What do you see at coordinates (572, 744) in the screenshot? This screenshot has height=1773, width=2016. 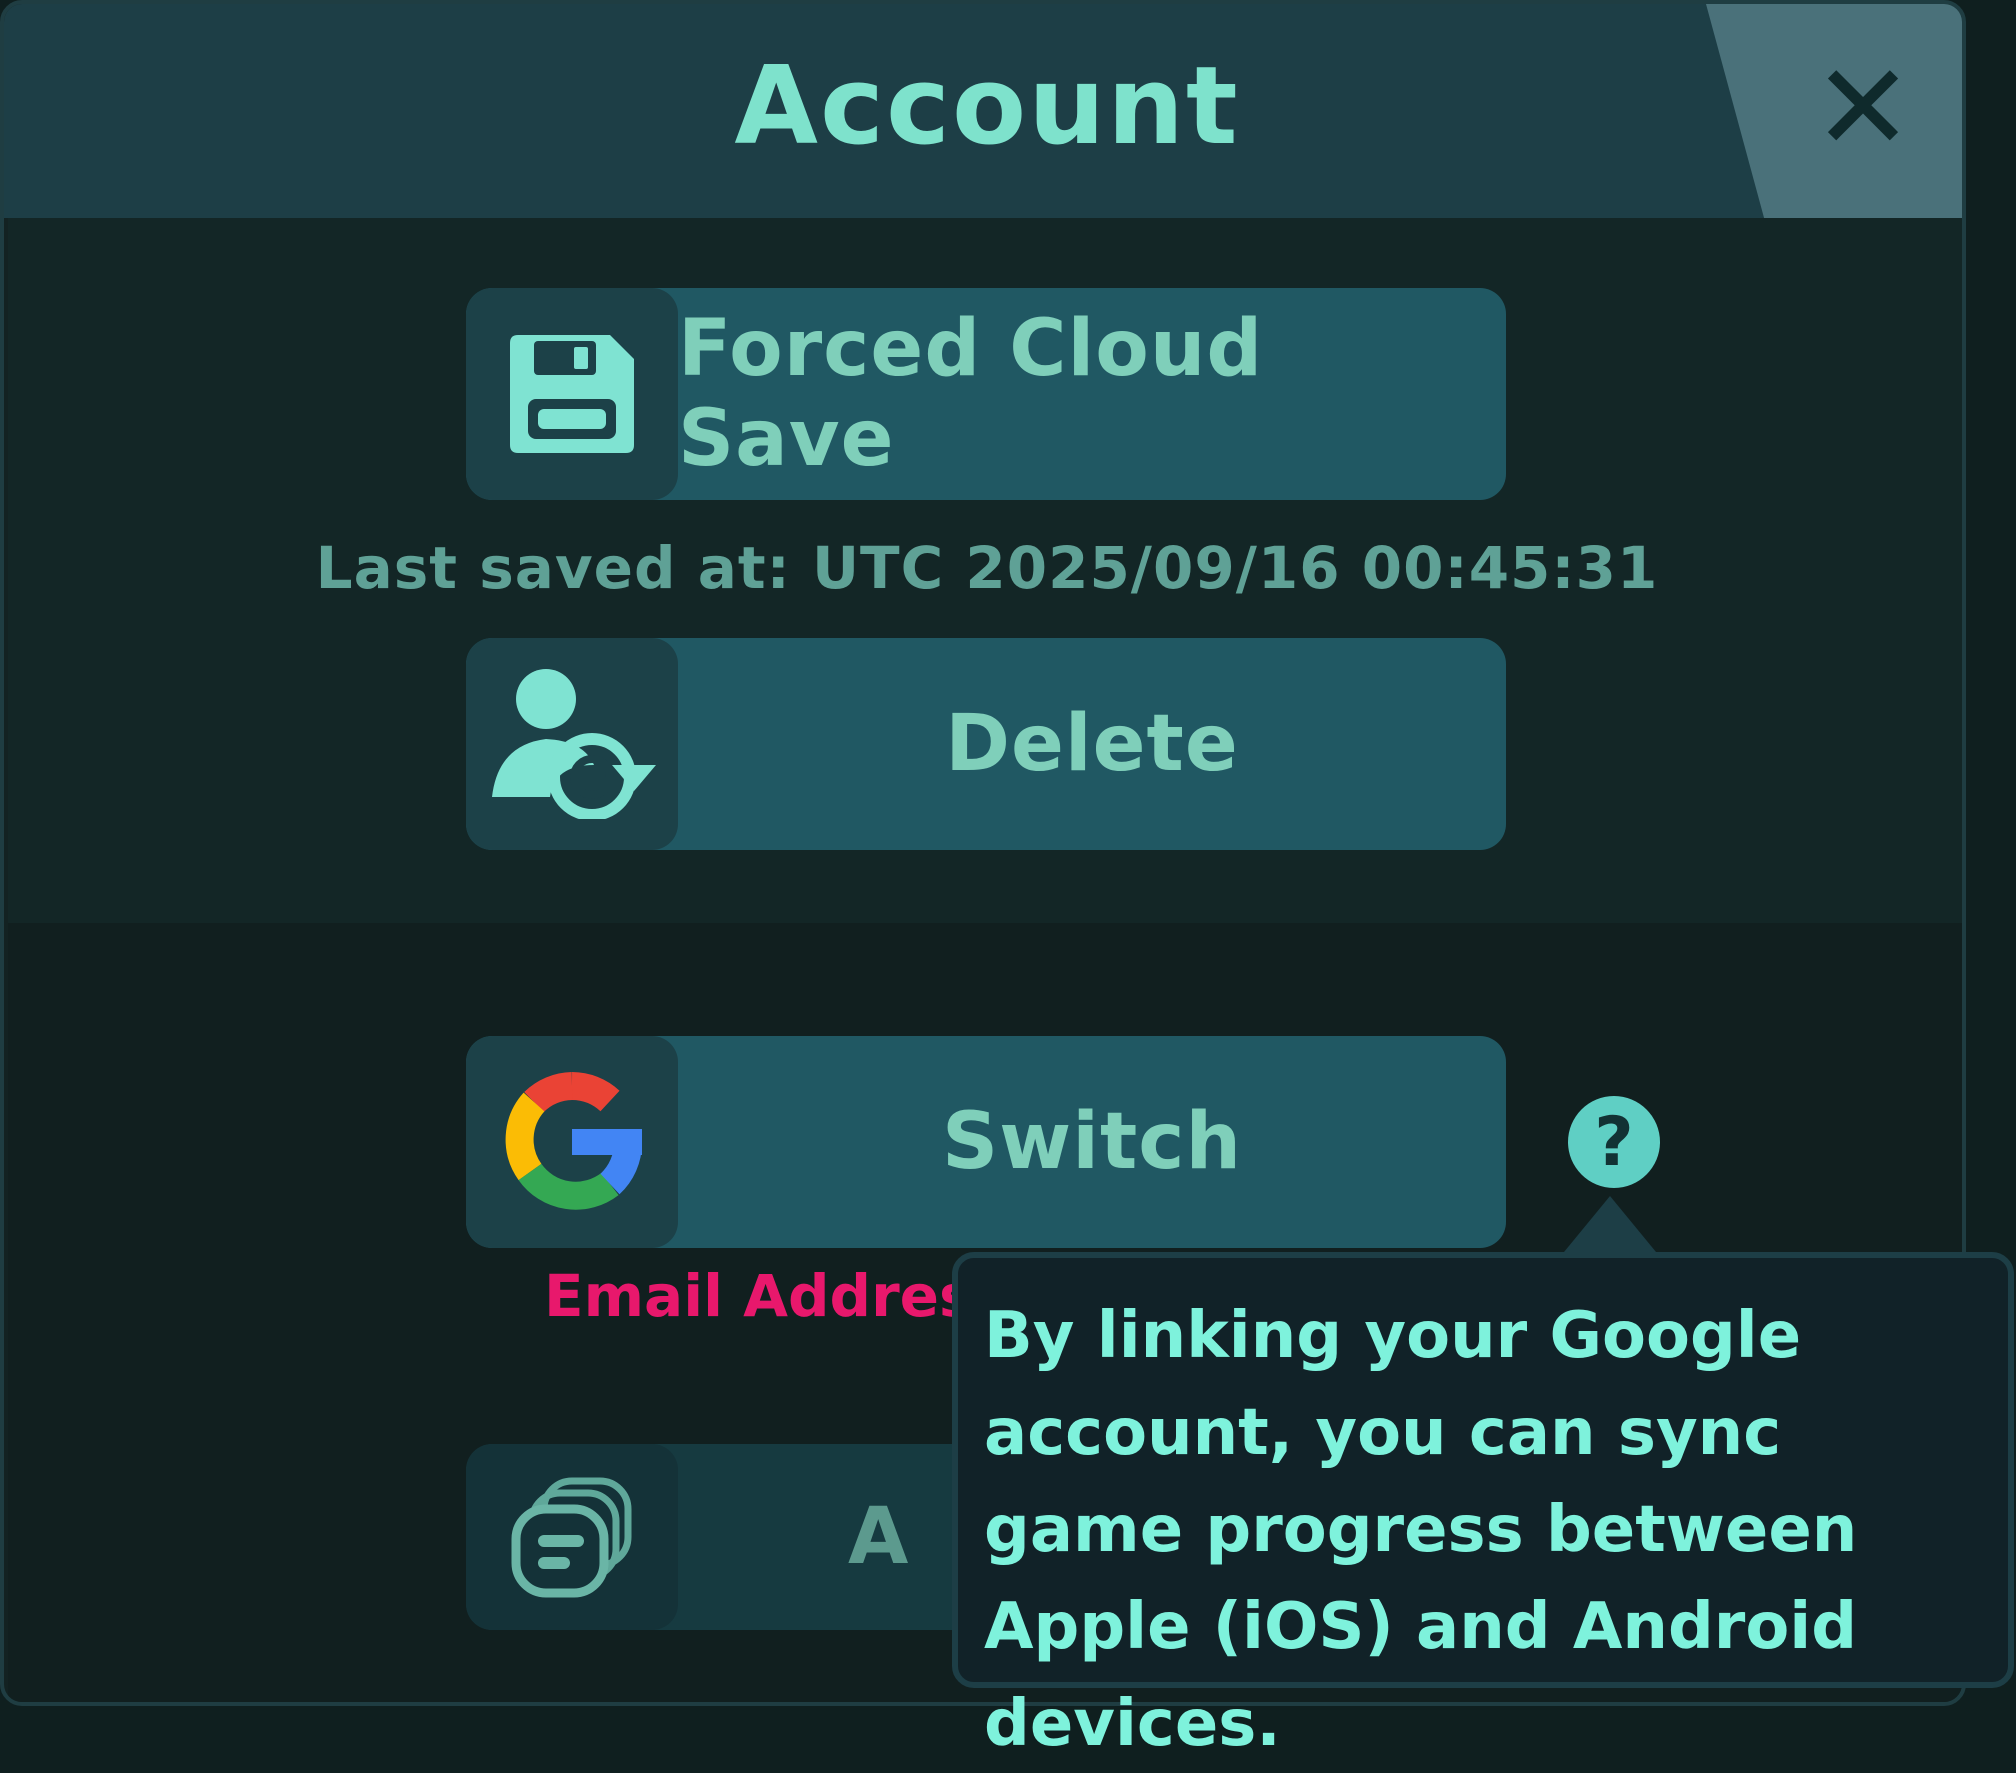 I see `user-reset-icon` at bounding box center [572, 744].